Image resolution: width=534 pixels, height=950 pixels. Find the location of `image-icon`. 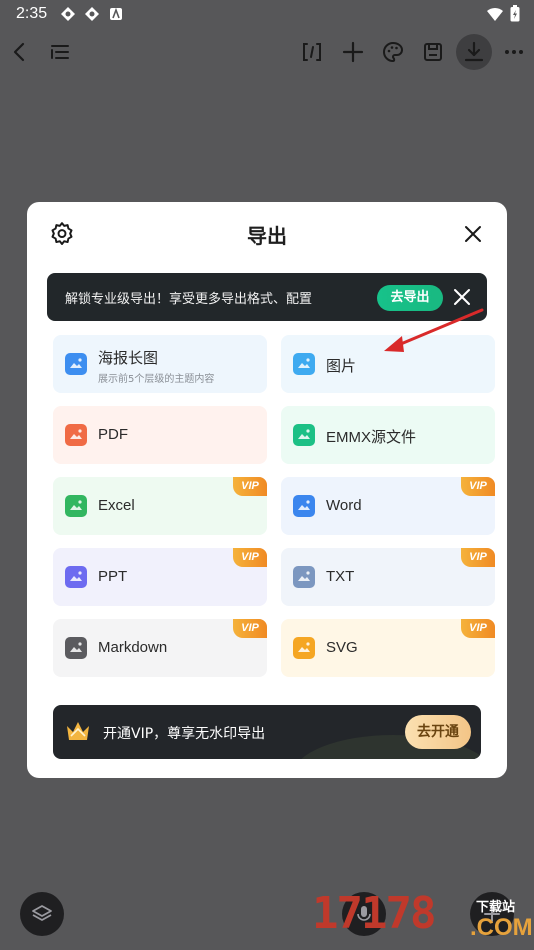

image-icon is located at coordinates (304, 364).